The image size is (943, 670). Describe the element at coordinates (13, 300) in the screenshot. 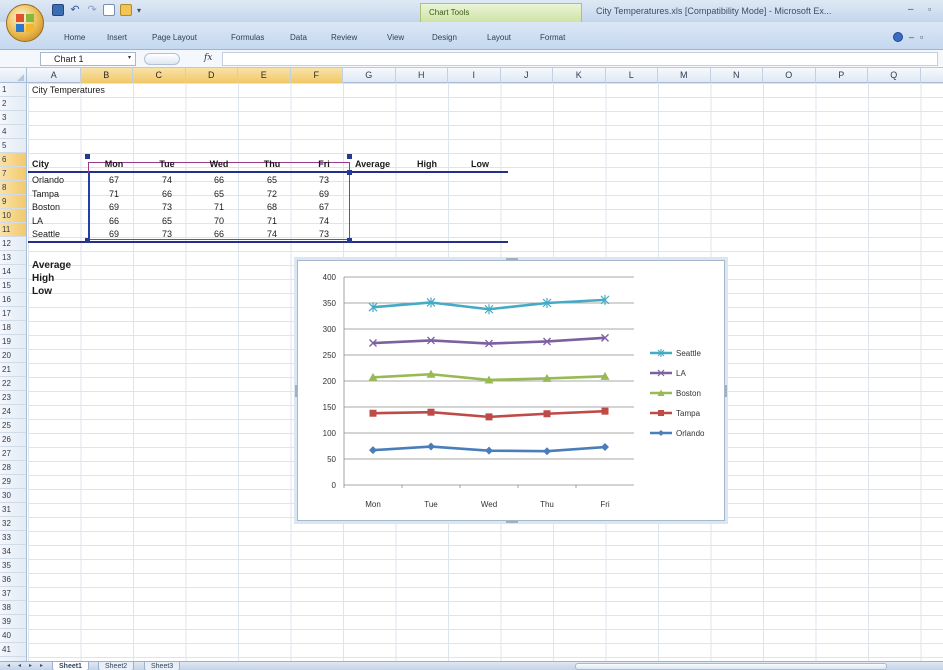

I see `row-header: 16` at that location.